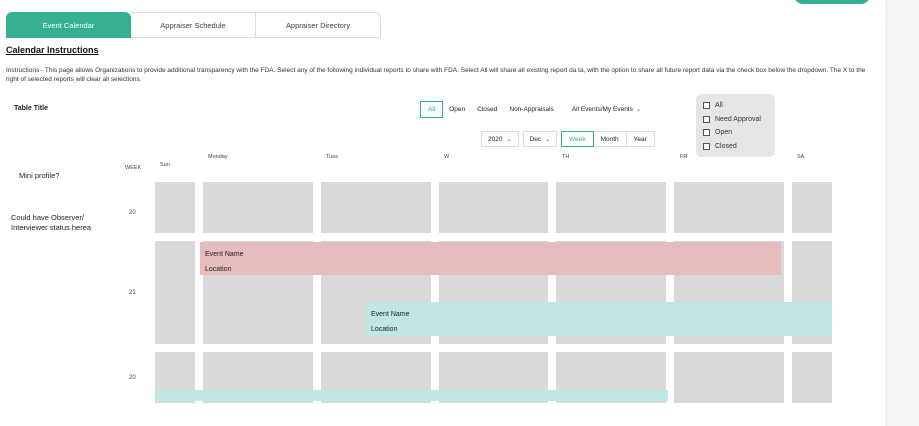 The width and height of the screenshot is (919, 426). What do you see at coordinates (31, 108) in the screenshot?
I see `table-title: Table Title` at bounding box center [31, 108].